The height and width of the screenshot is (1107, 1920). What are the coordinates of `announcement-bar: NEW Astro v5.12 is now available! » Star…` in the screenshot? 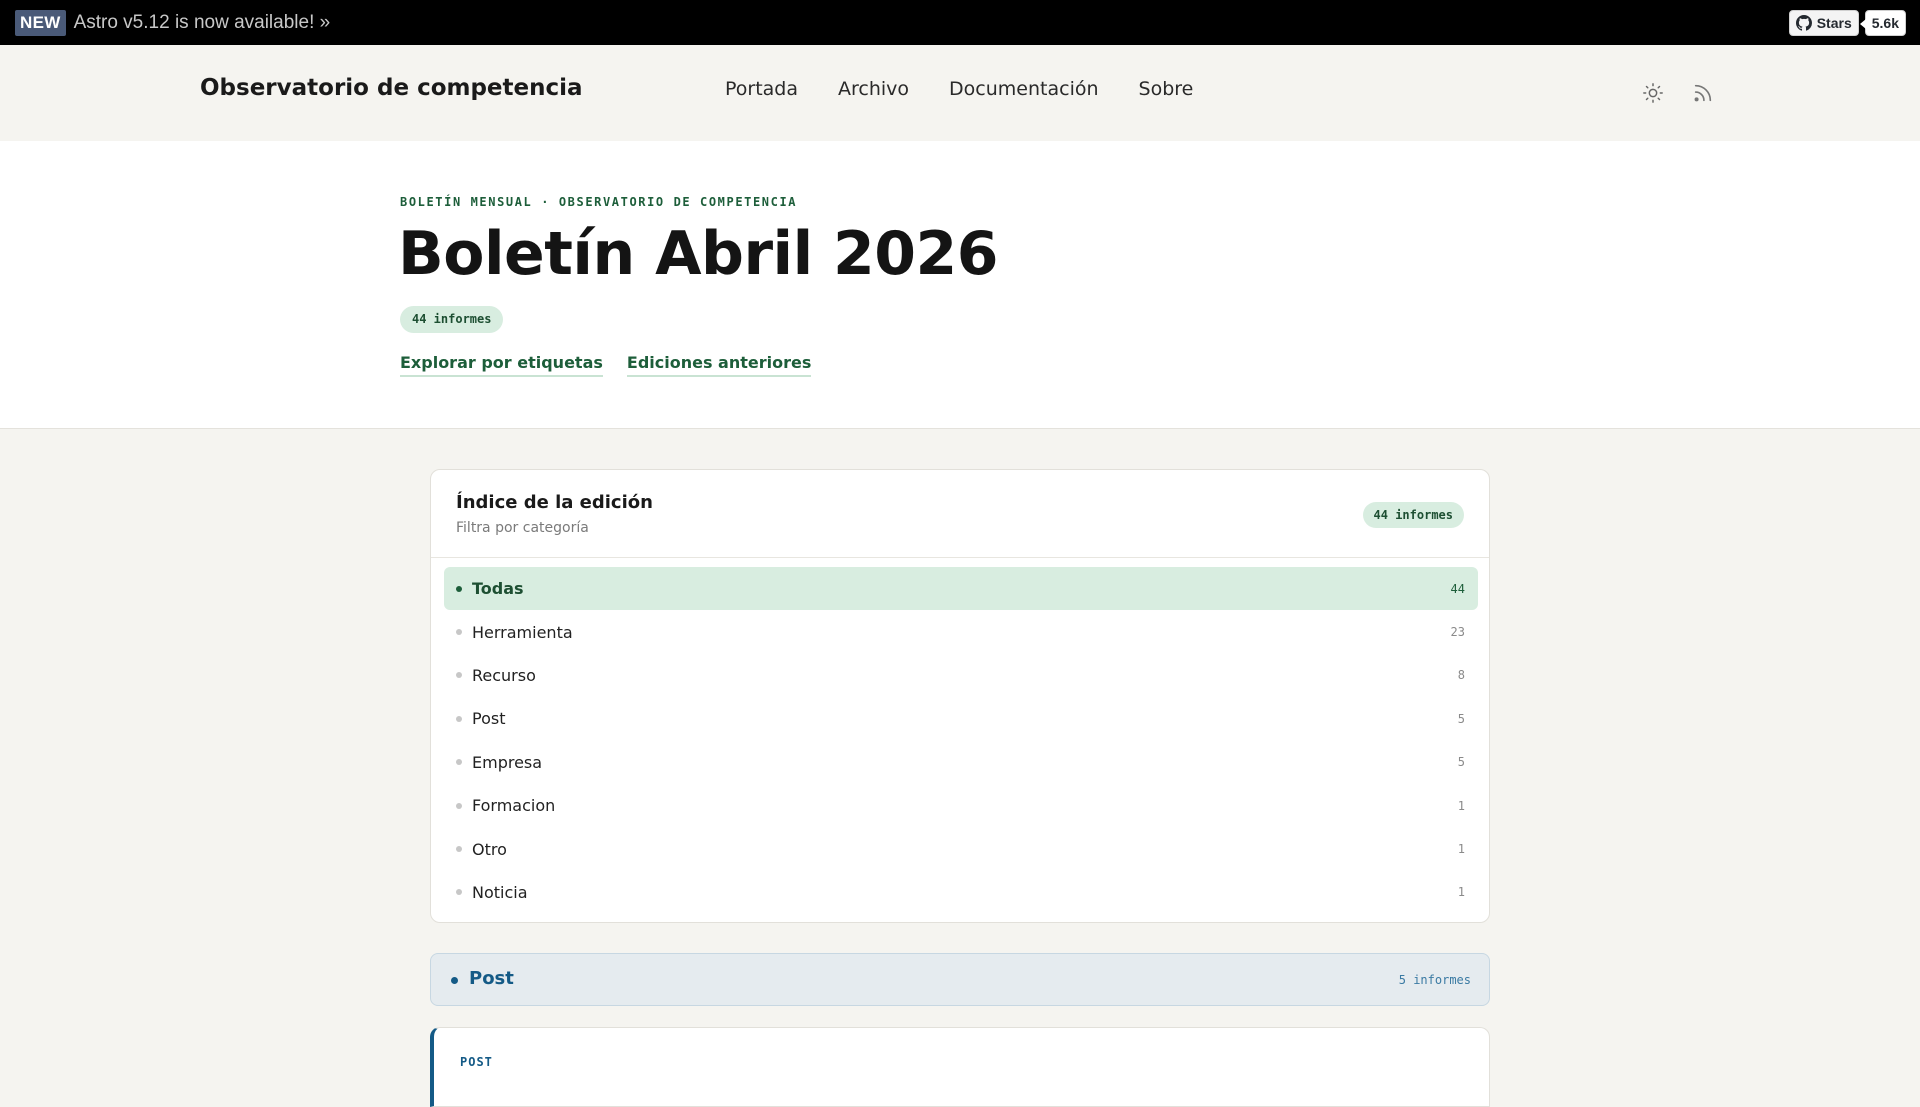 It's located at (960, 22).